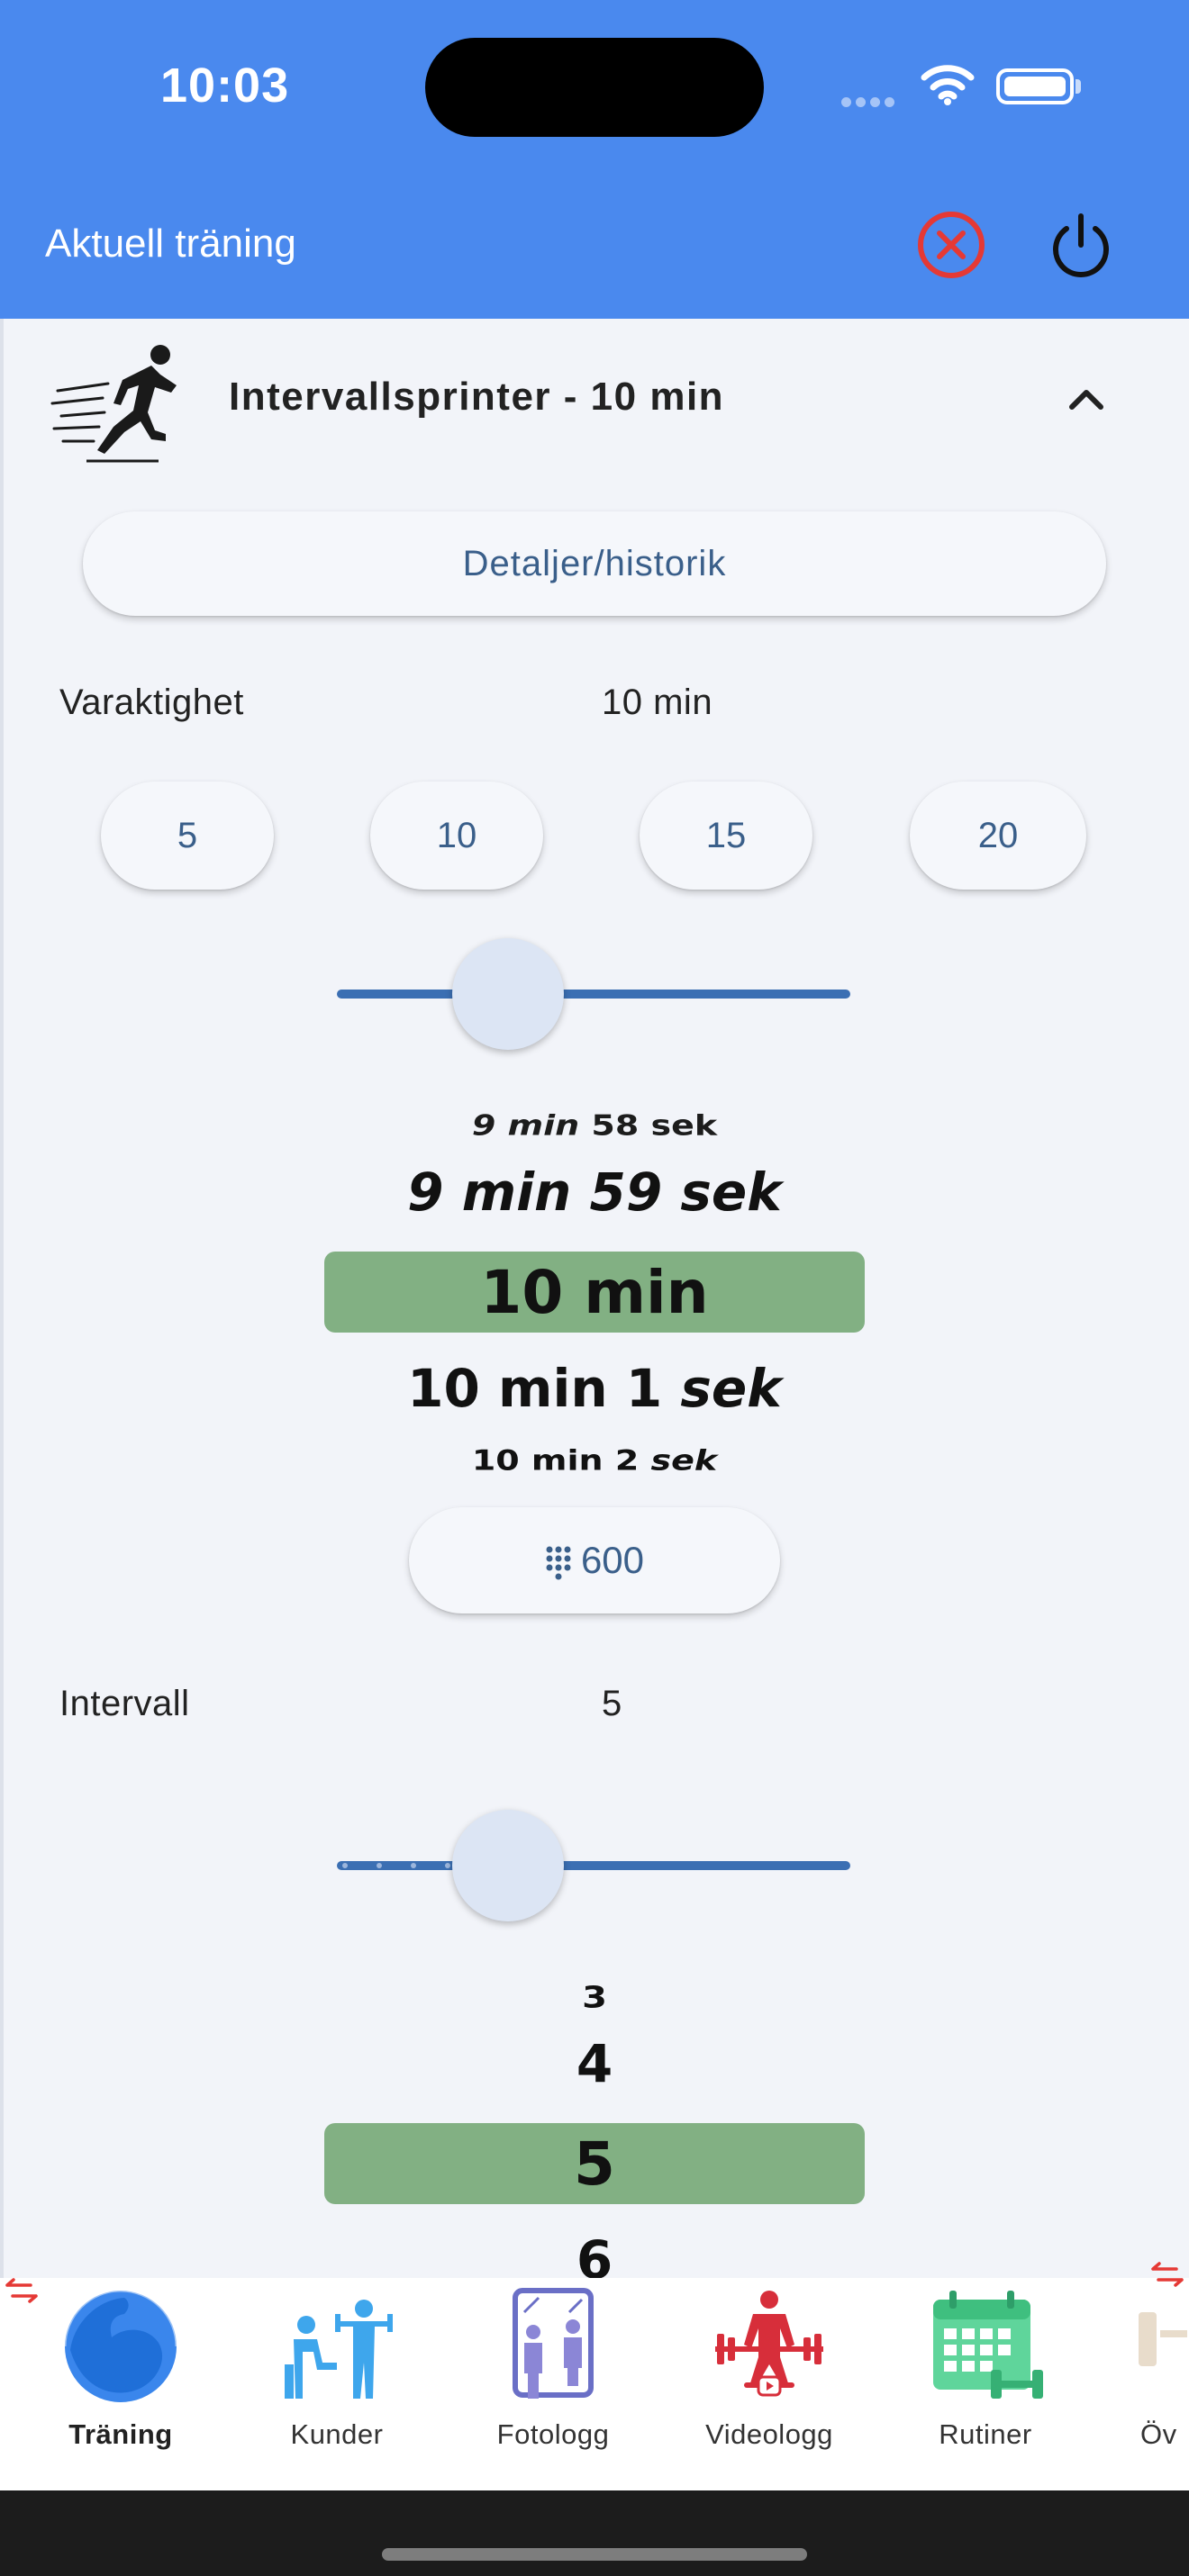  What do you see at coordinates (594, 2063) in the screenshot?
I see `interval-wheel-item: 4` at bounding box center [594, 2063].